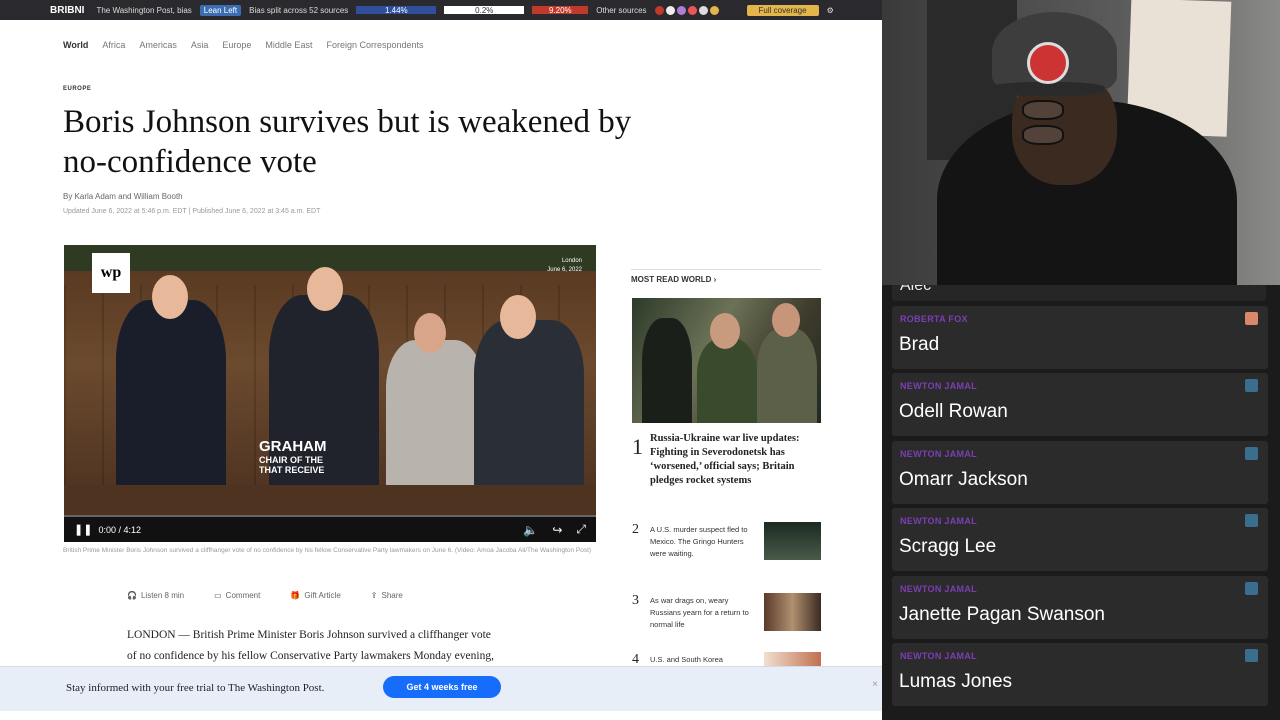 The image size is (1280, 720). Describe the element at coordinates (143, 10) in the screenshot. I see `tab-title: The Washington Post, bias` at that location.